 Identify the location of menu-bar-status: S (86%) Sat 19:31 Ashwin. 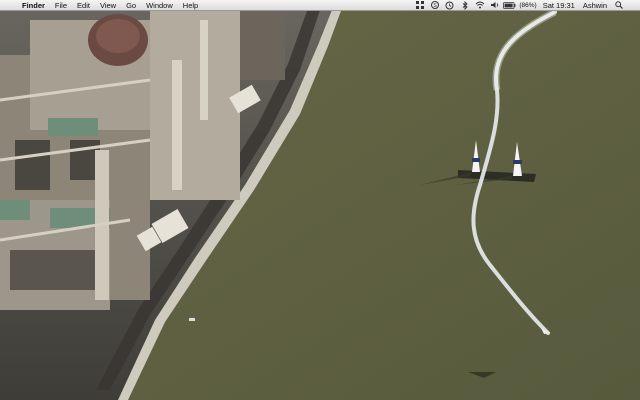
(526, 5).